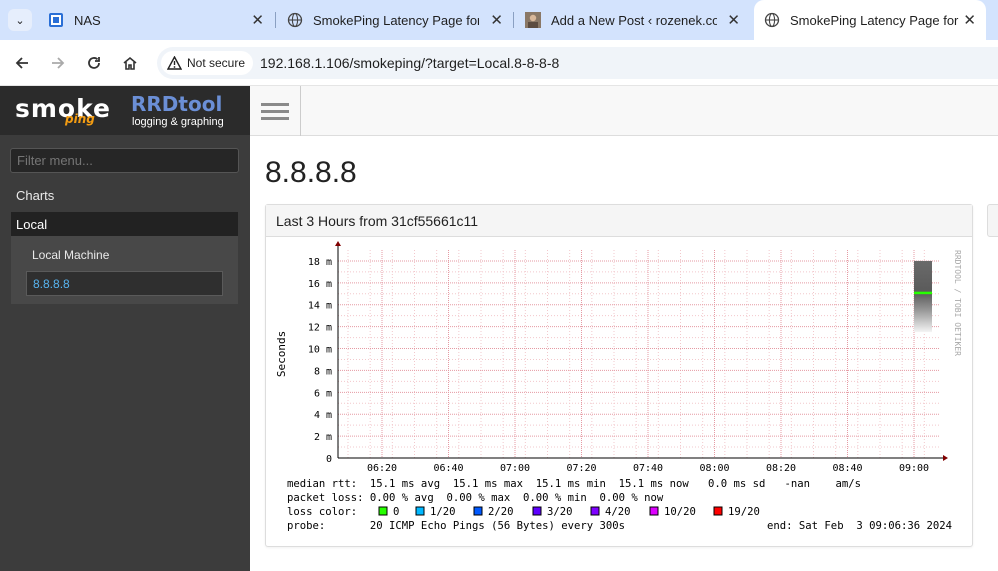  I want to click on x-tick-label: 08:00, so click(714, 468).